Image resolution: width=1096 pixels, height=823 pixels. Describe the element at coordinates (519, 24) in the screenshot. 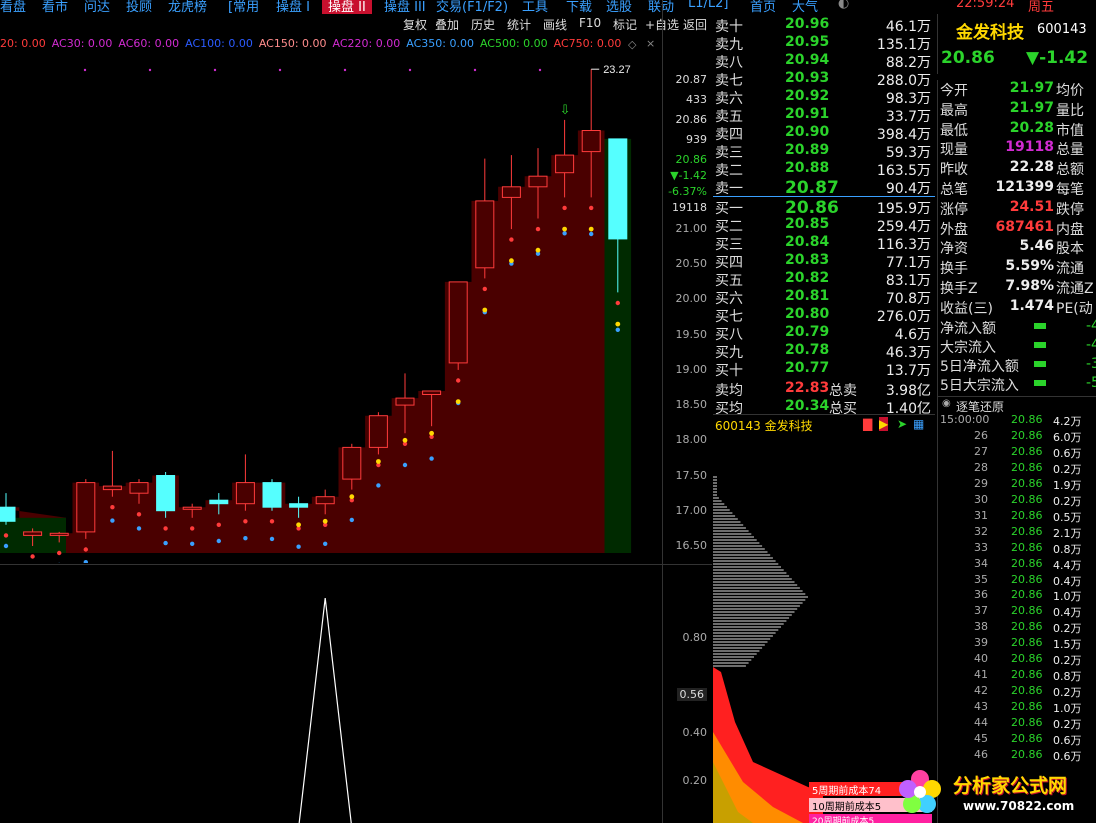

I see `tongji-button: 统计` at that location.